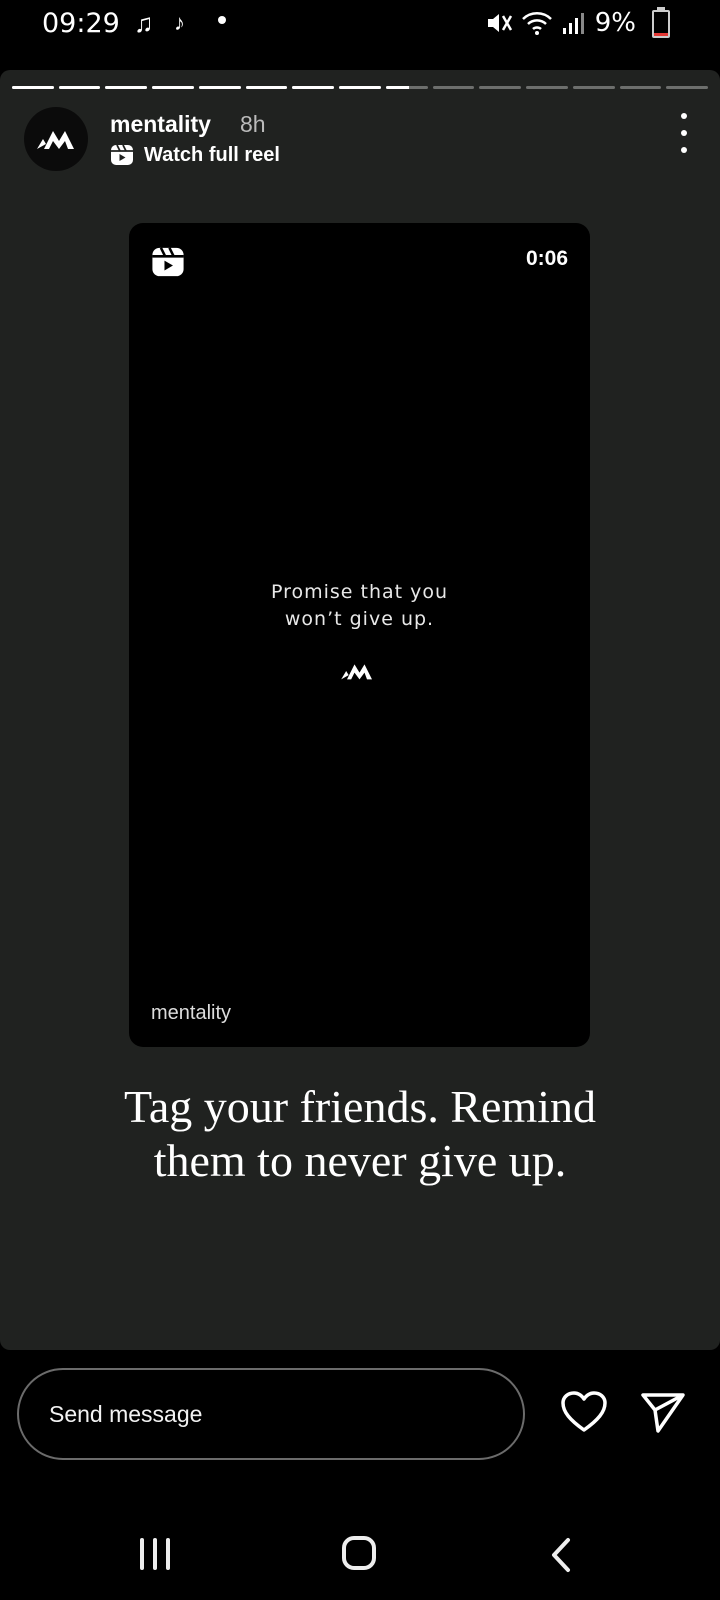  I want to click on story-timestamp: 8h, so click(253, 124).